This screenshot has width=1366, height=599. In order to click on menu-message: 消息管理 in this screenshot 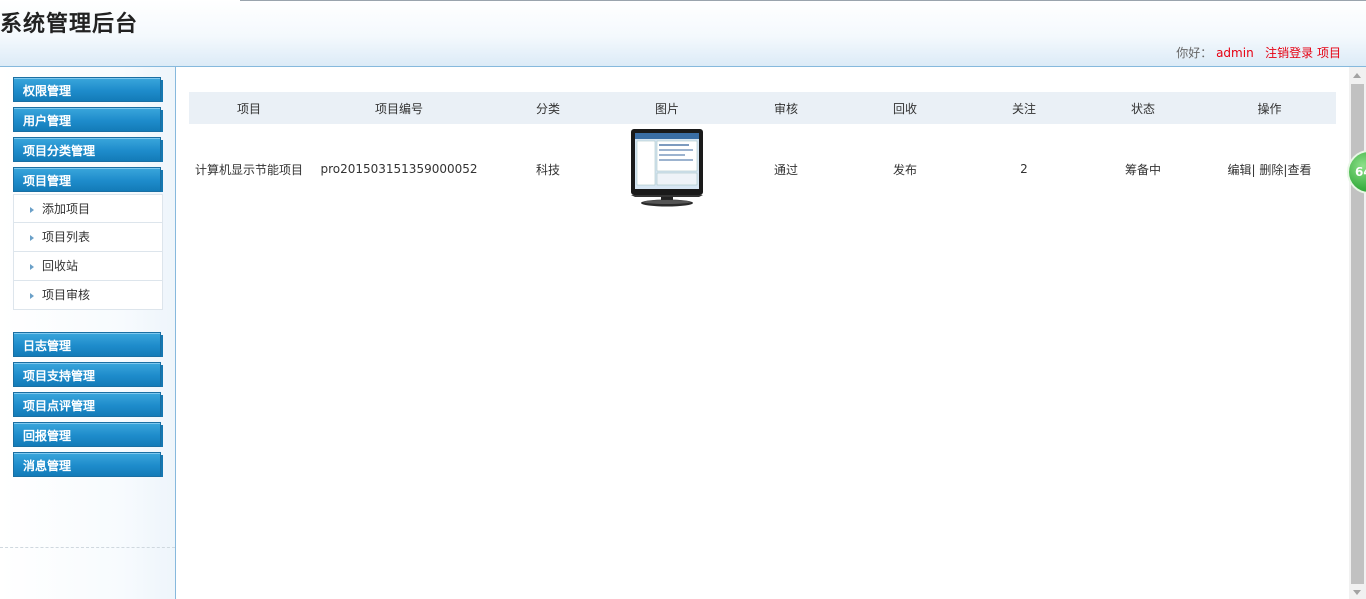, I will do `click(88, 464)`.